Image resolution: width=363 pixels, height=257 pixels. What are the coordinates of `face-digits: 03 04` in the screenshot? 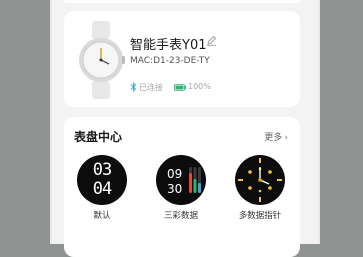 It's located at (102, 180).